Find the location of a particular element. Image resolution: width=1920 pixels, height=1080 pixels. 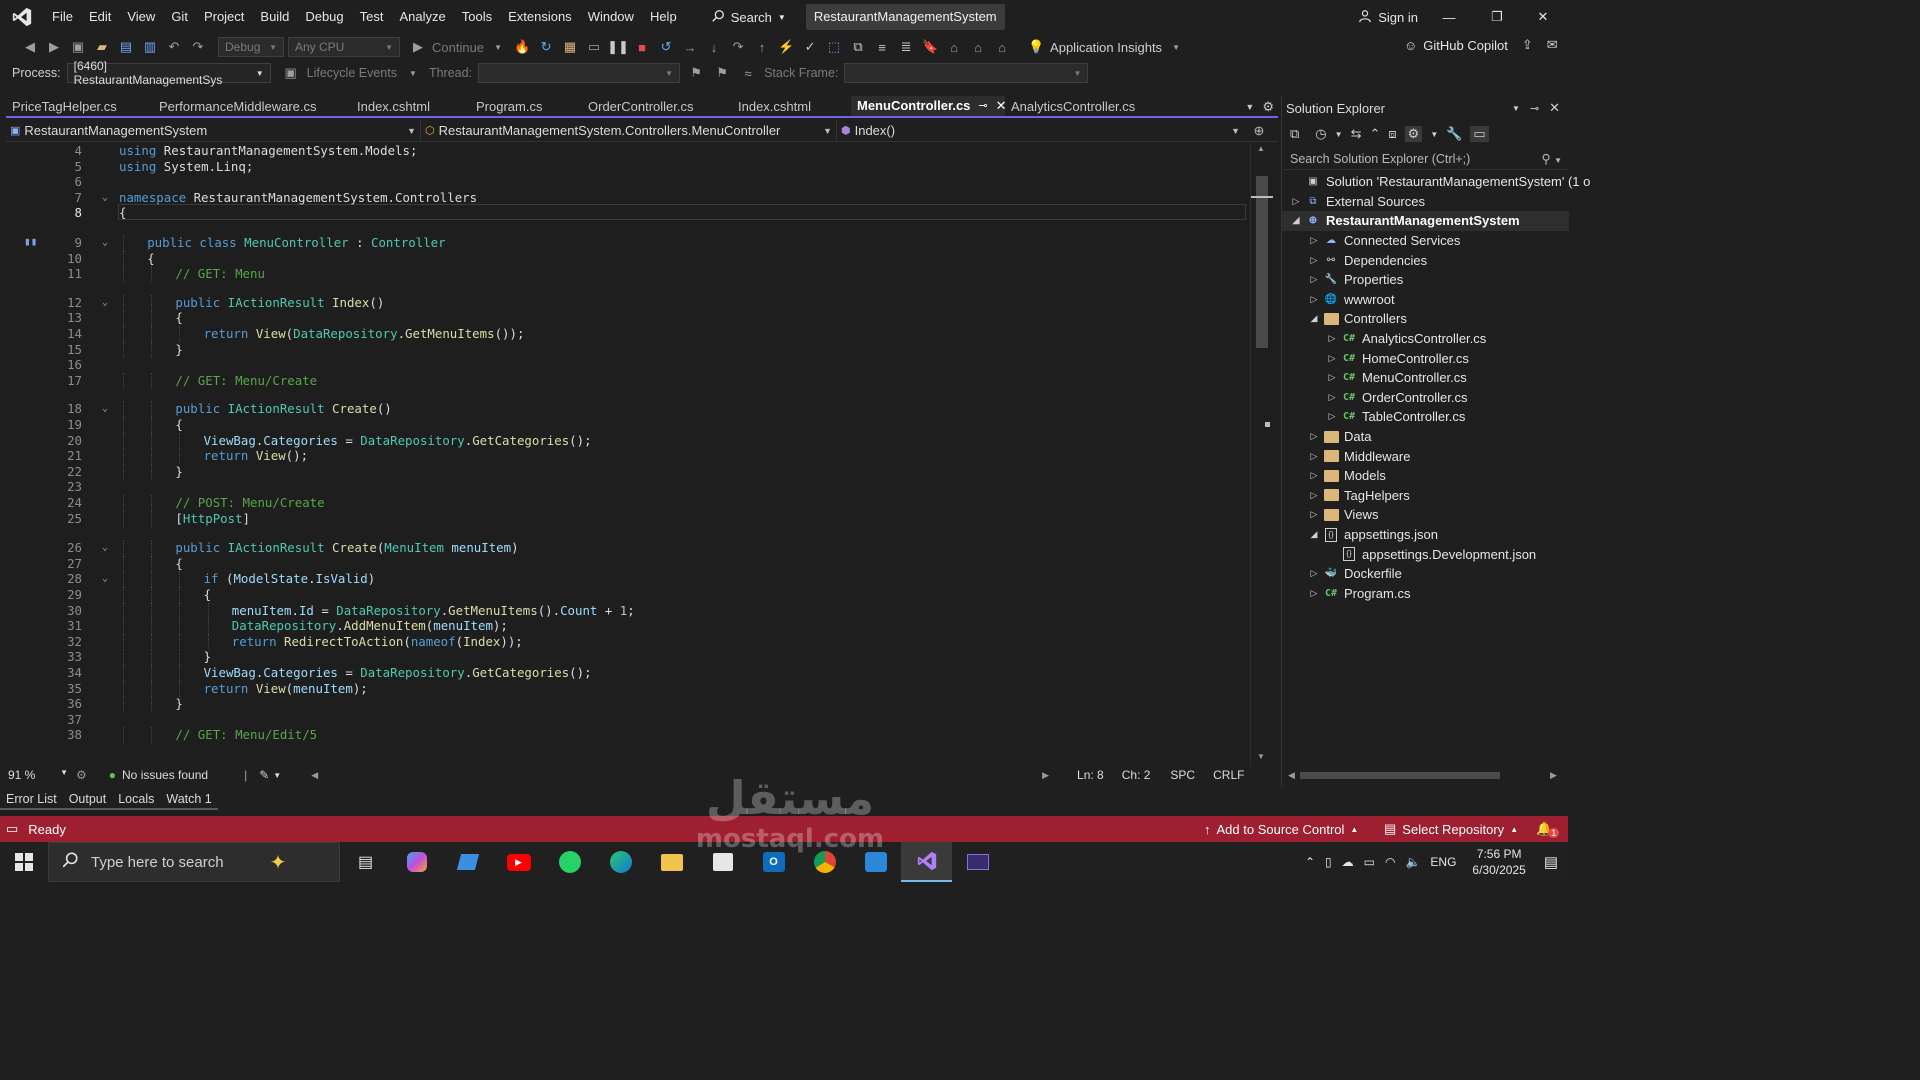

taskbar-app-whatsapp is located at coordinates (569, 862).